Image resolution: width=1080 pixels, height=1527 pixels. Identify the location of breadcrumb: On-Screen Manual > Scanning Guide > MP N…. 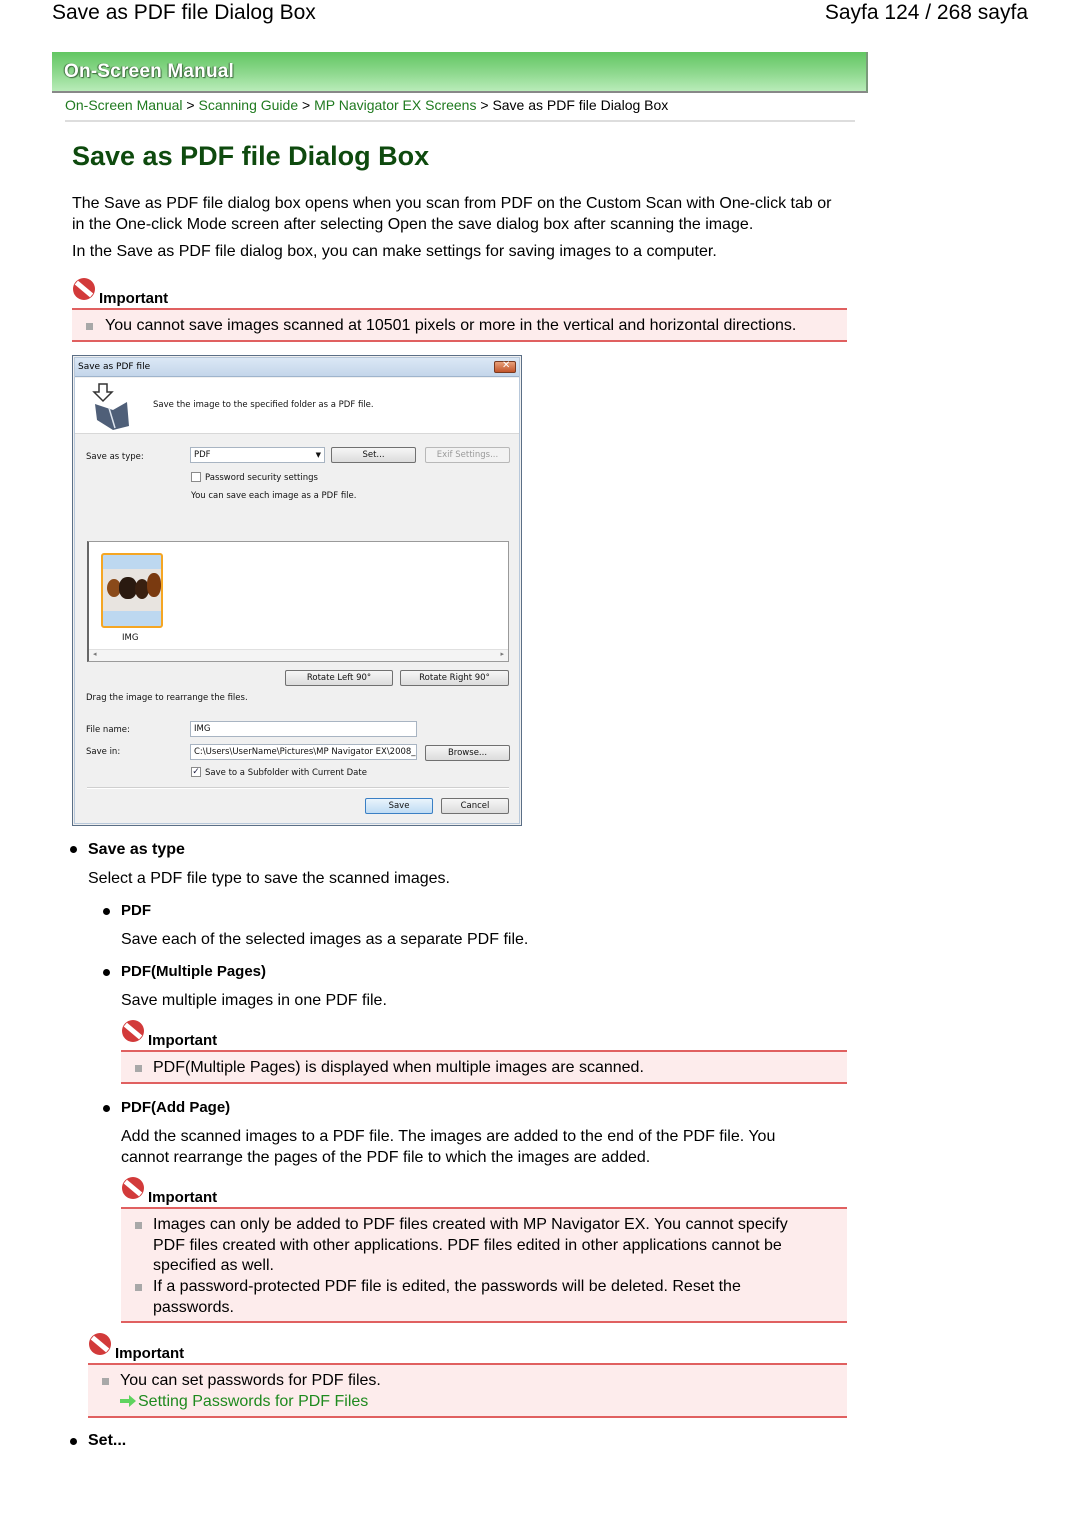
(366, 105).